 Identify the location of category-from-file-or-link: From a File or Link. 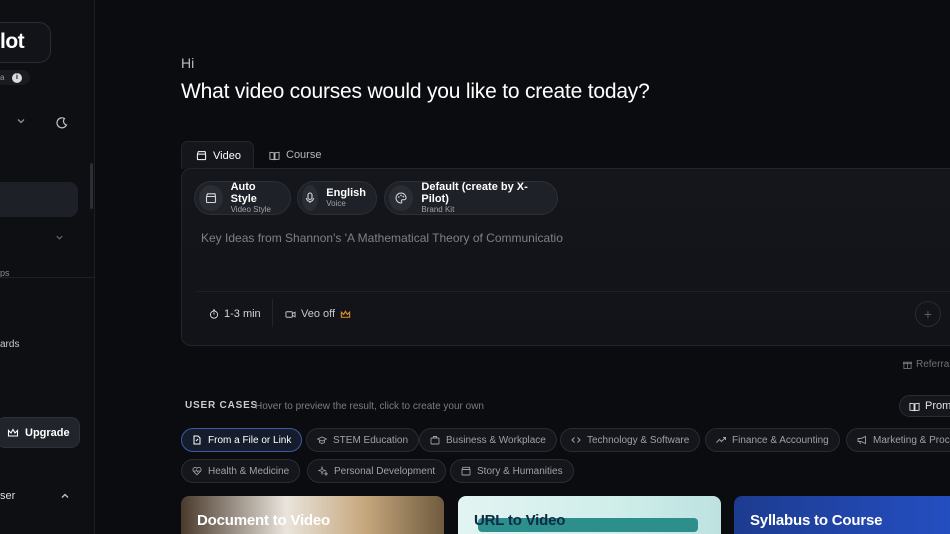
(242, 440).